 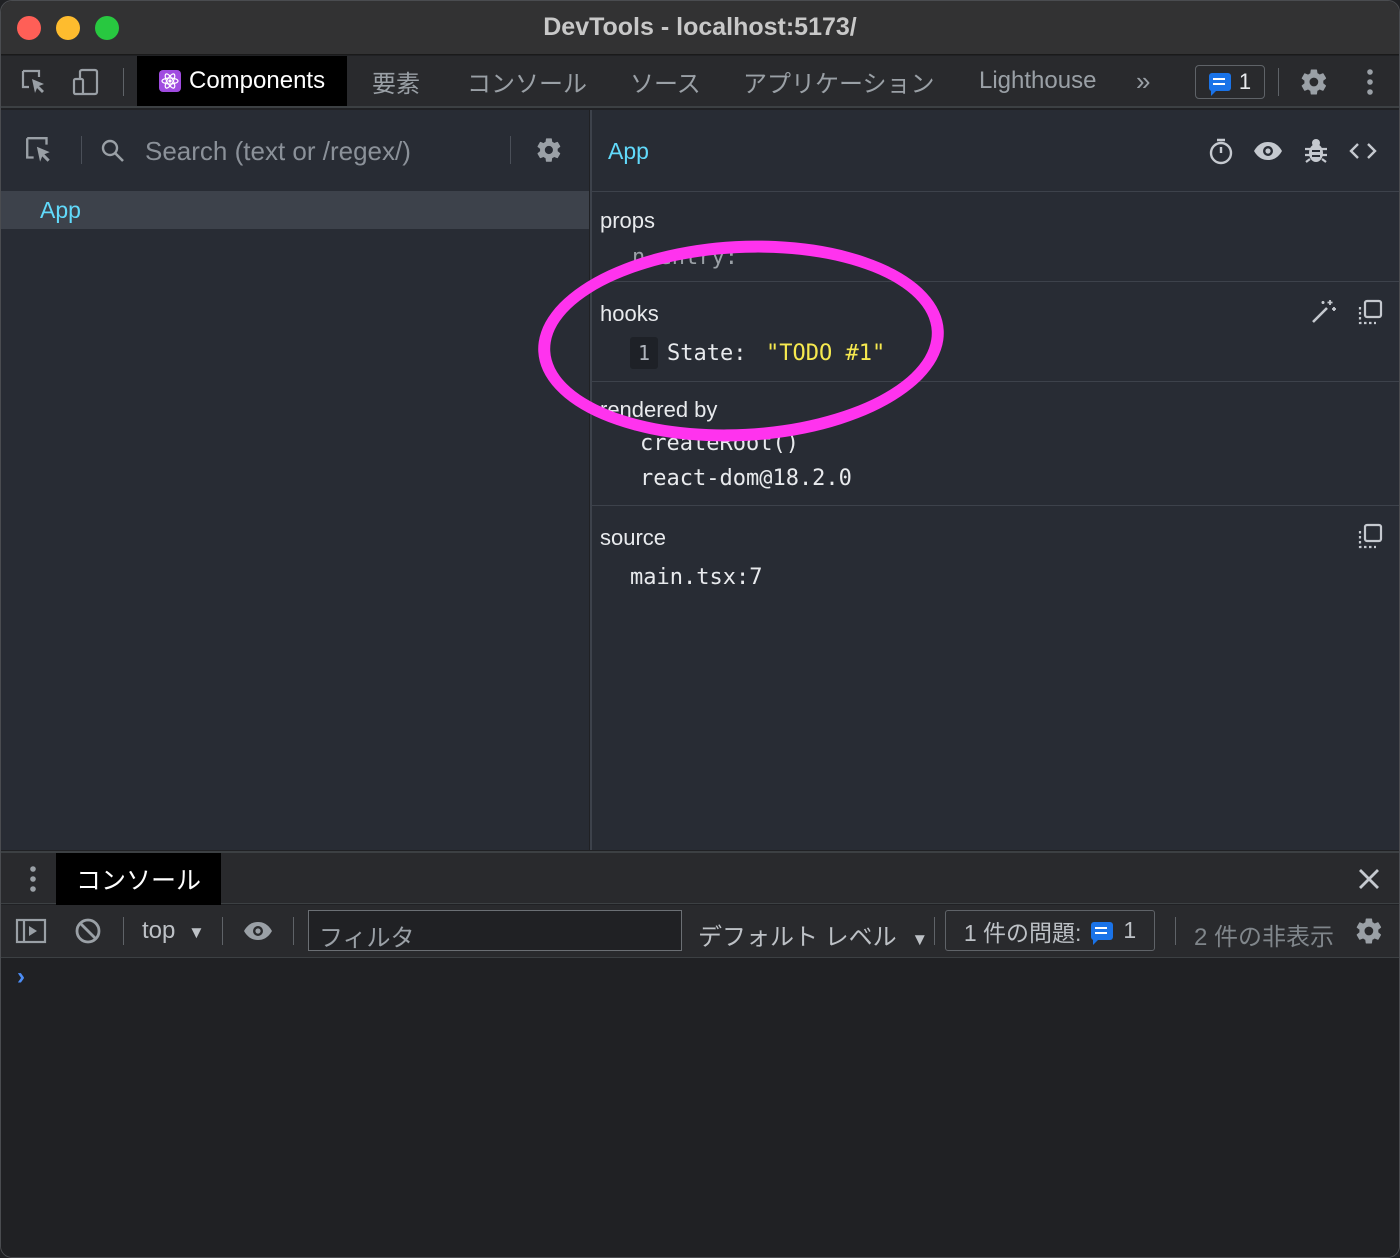 I want to click on console-filter-input: フィルタ, so click(x=495, y=931).